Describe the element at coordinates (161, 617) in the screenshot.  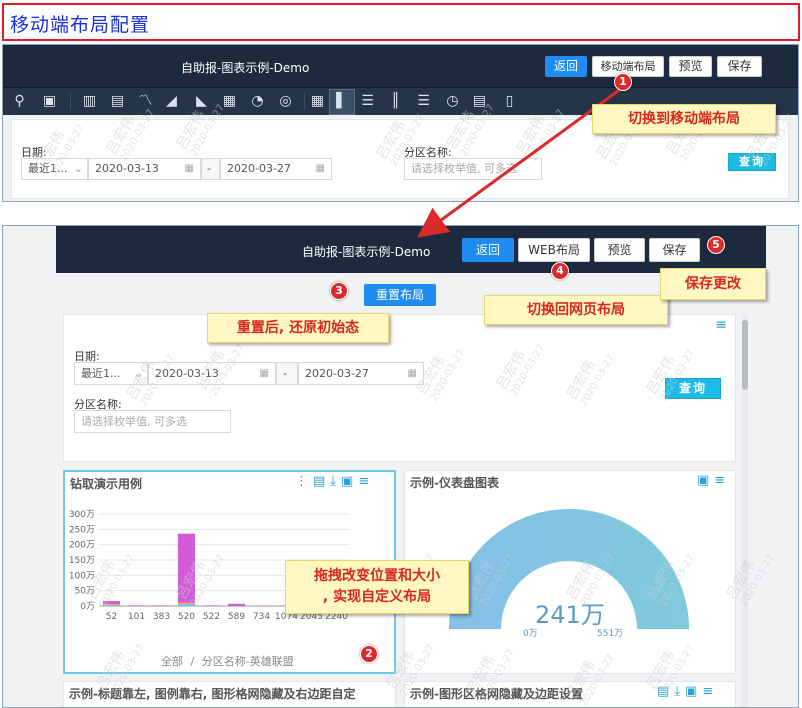
I see `x-tick-label: 383` at that location.